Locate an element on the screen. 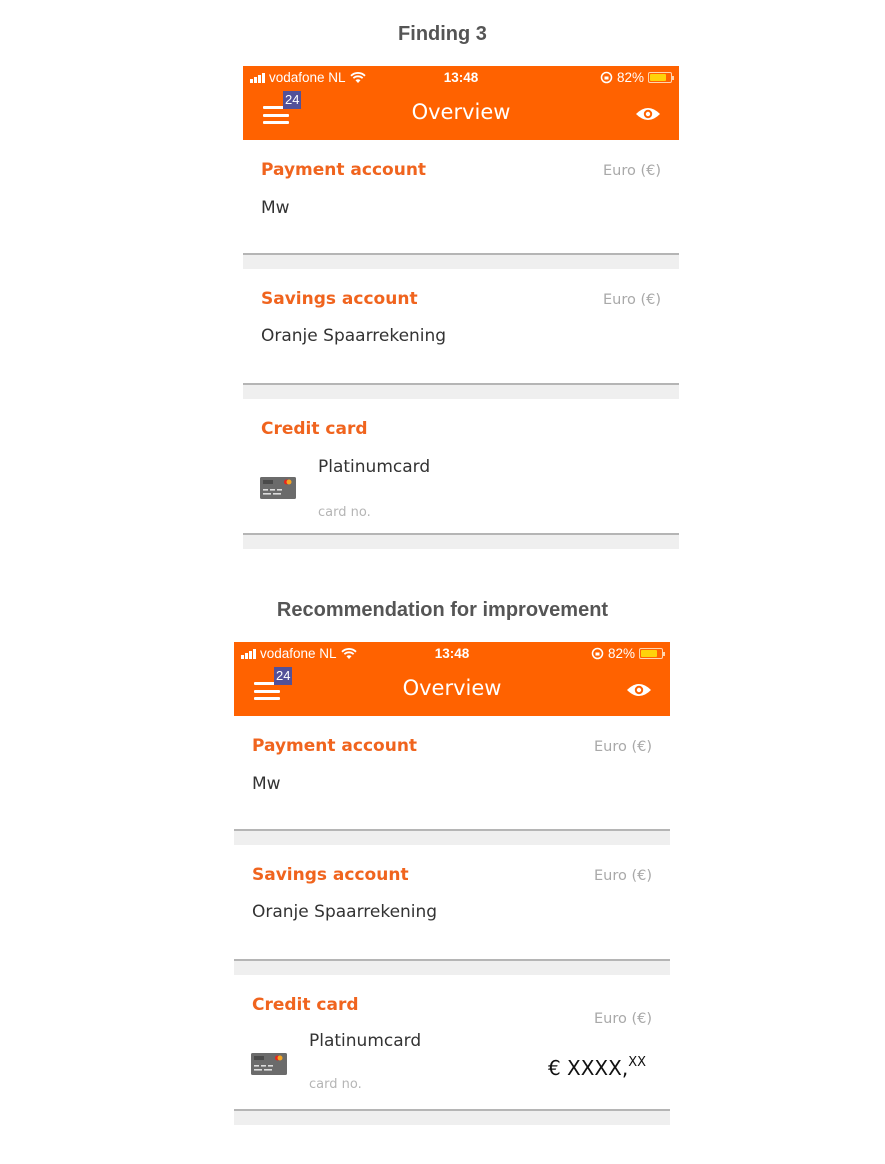 This screenshot has width=885, height=1164. card-balance: € XXXX,XX is located at coordinates (597, 1067).